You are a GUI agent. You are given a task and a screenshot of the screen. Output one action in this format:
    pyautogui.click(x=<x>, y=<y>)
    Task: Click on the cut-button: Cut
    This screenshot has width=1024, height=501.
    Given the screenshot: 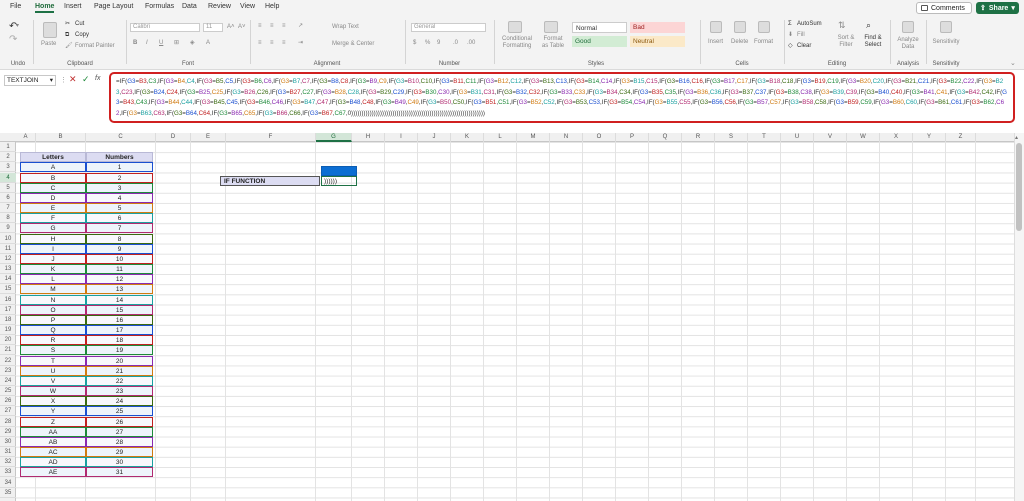 What is the action you would take?
    pyautogui.click(x=79, y=24)
    